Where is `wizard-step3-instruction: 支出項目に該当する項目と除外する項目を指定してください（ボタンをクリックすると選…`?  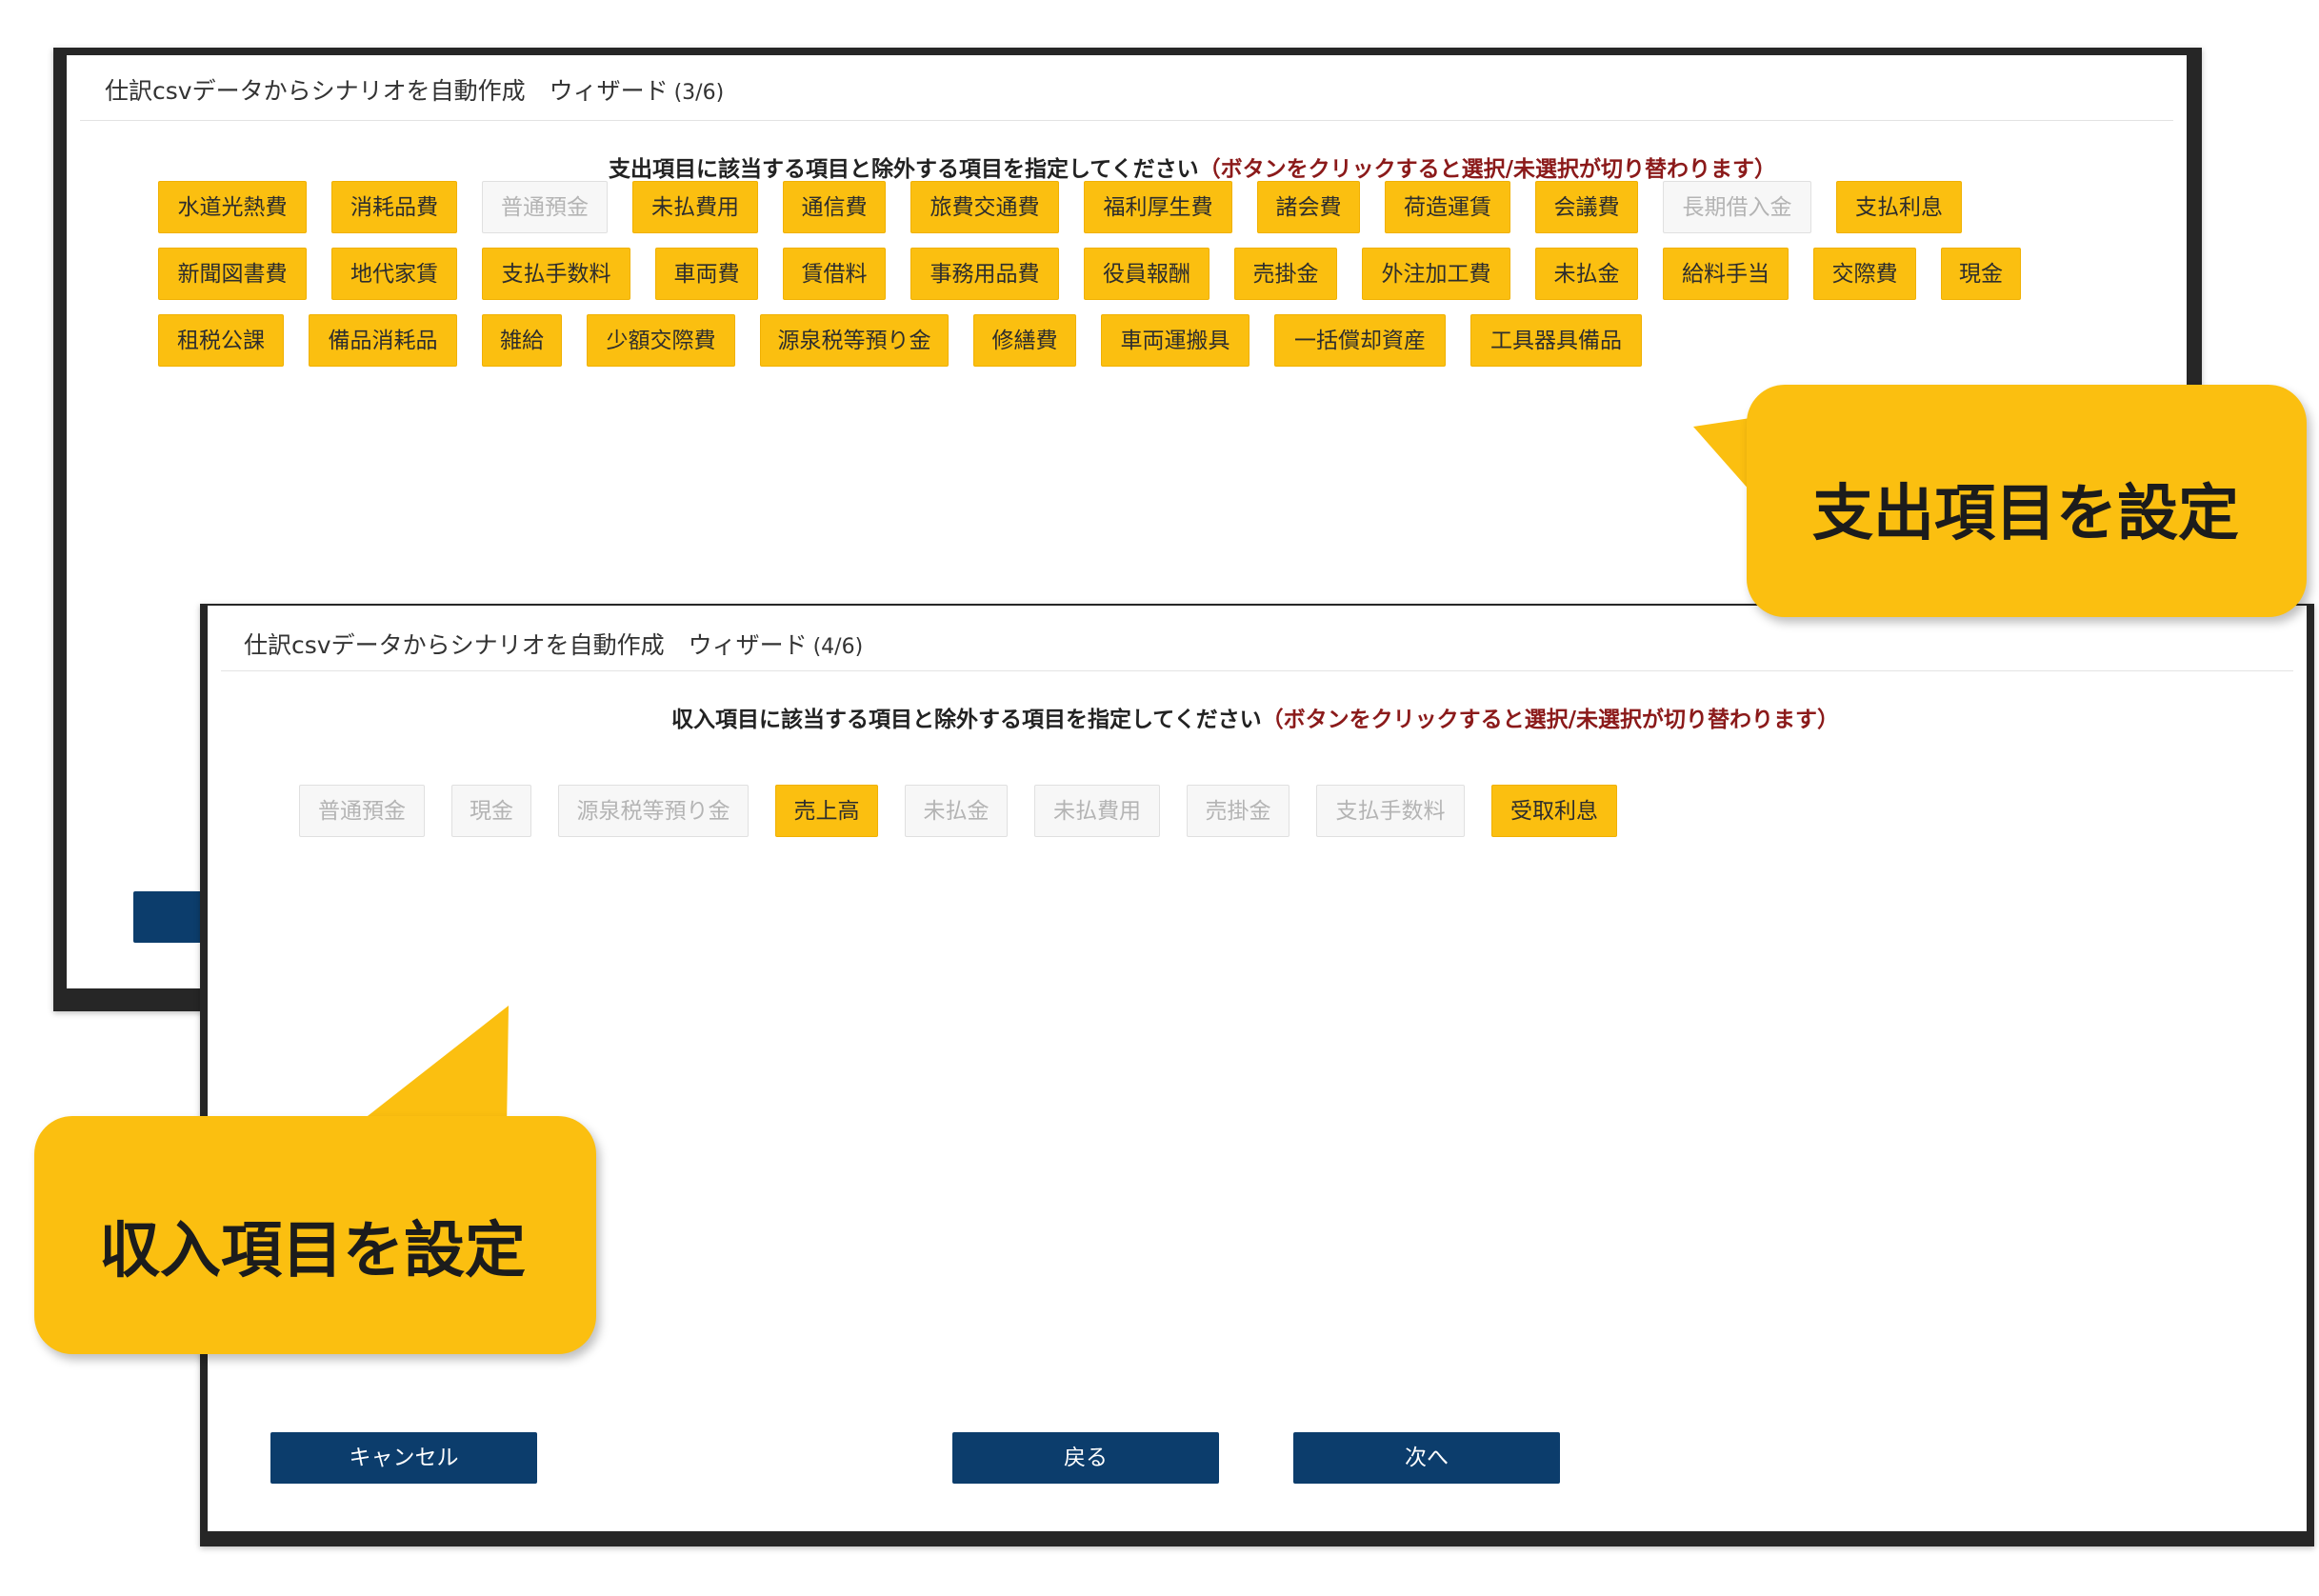 wizard-step3-instruction: 支出項目に該当する項目と除外する項目を指定してください（ボタンをクリックすると選… is located at coordinates (1192, 166).